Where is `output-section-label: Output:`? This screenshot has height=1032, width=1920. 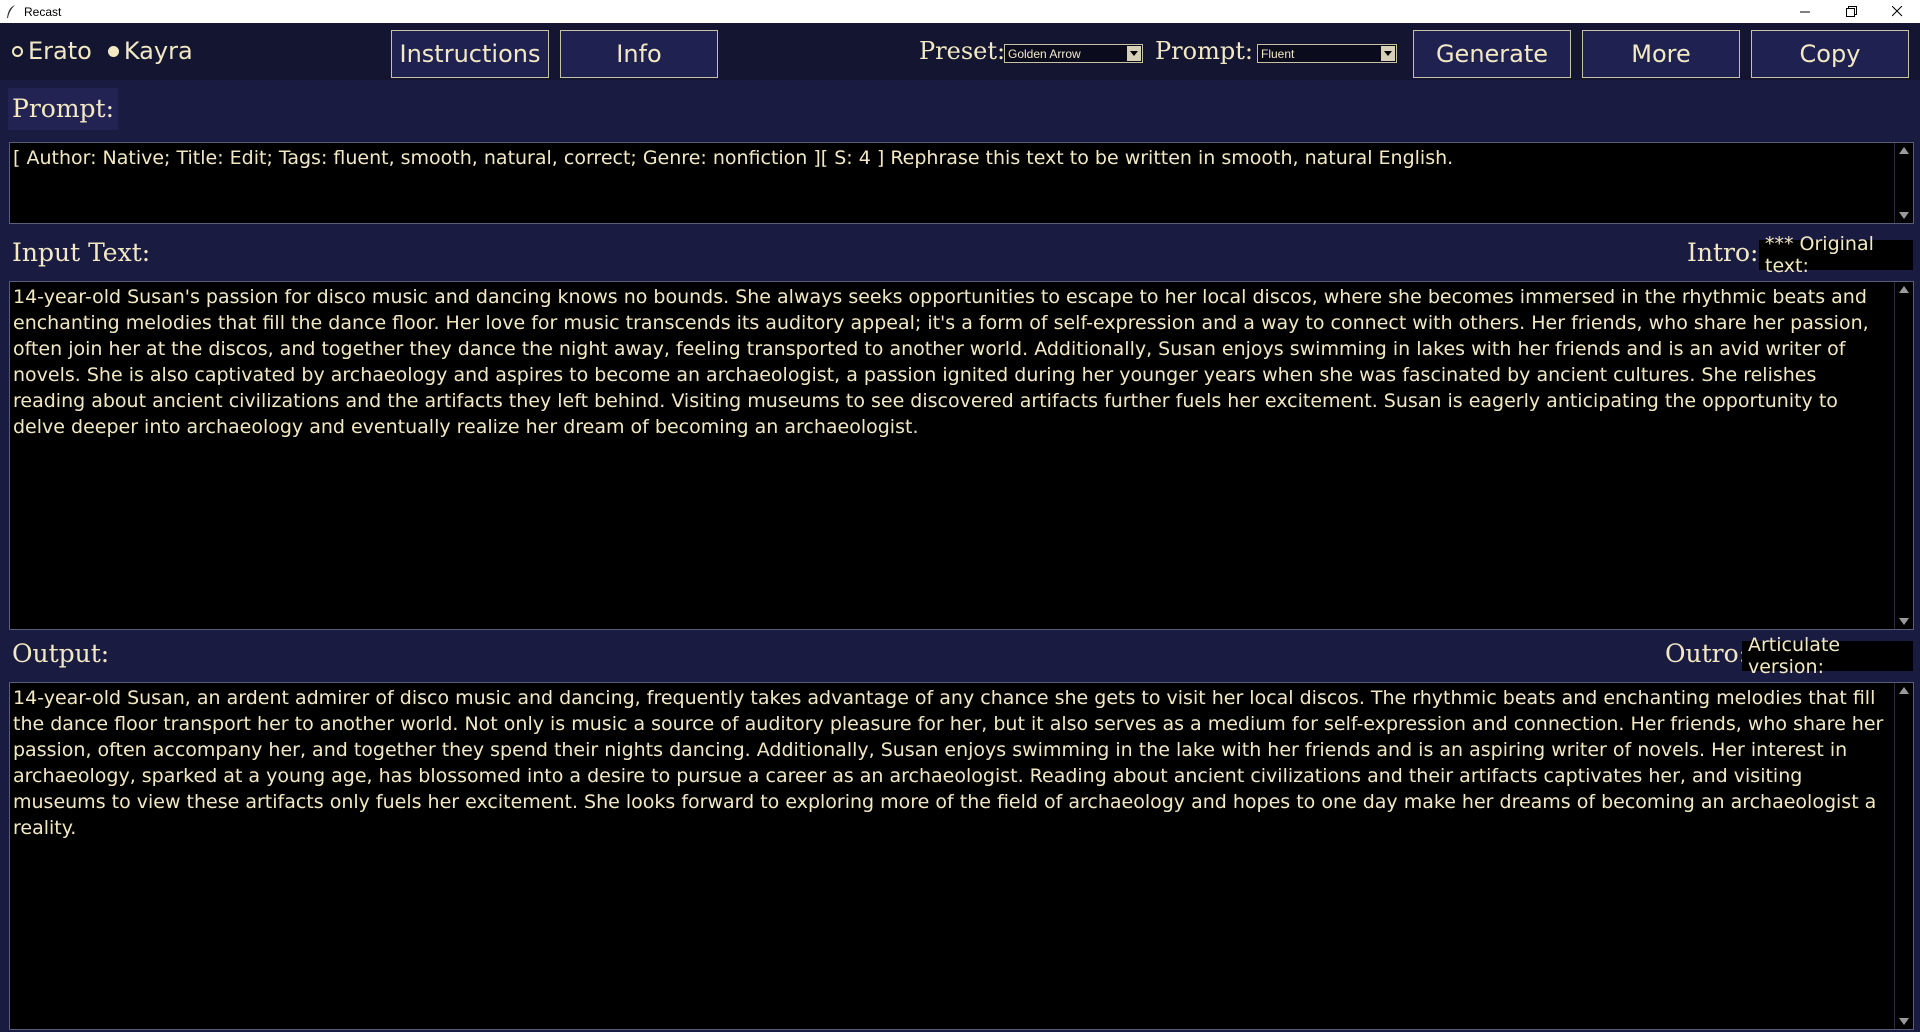 output-section-label: Output: is located at coordinates (61, 653).